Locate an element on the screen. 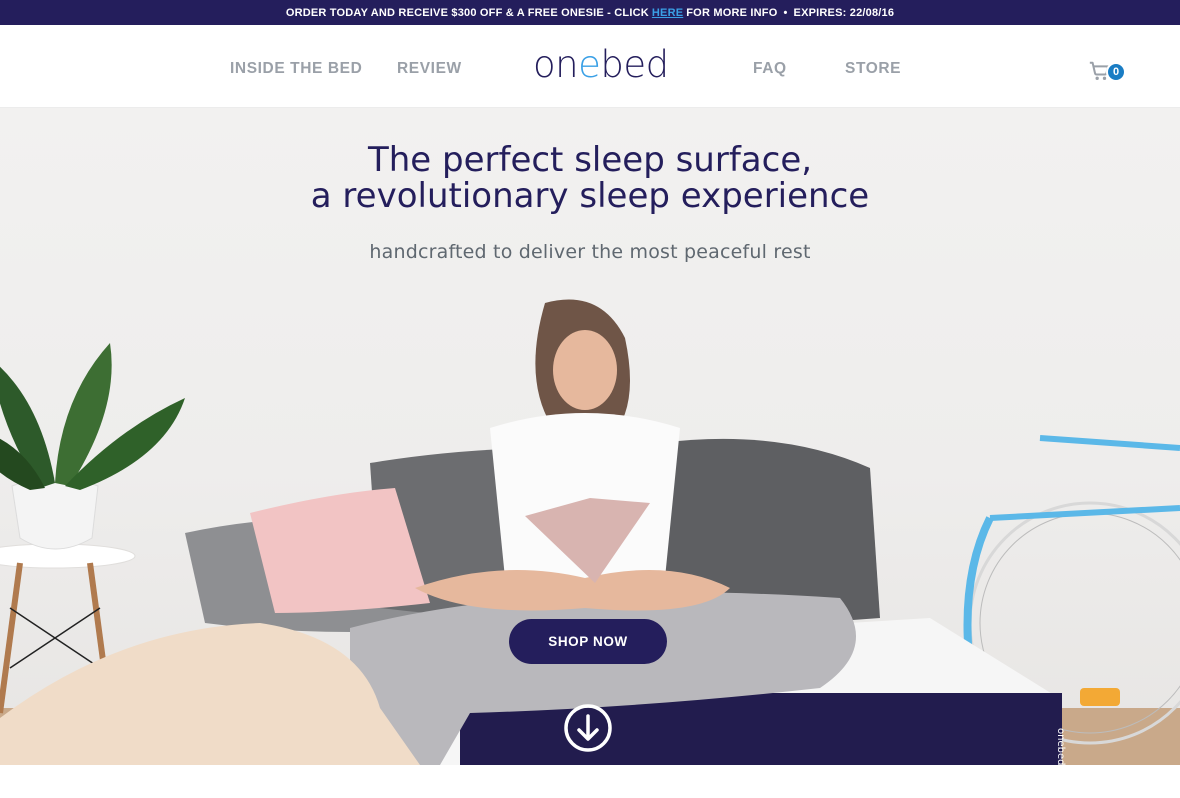  scroll-down-arrow-icon is located at coordinates (588, 728).